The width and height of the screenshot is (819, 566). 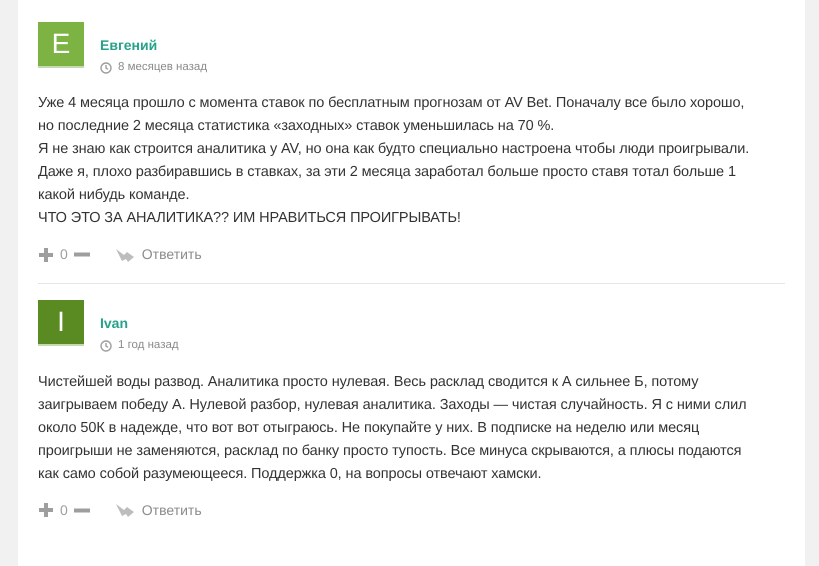 What do you see at coordinates (163, 67) in the screenshot?
I see `comment-date: 8 месяцев назад` at bounding box center [163, 67].